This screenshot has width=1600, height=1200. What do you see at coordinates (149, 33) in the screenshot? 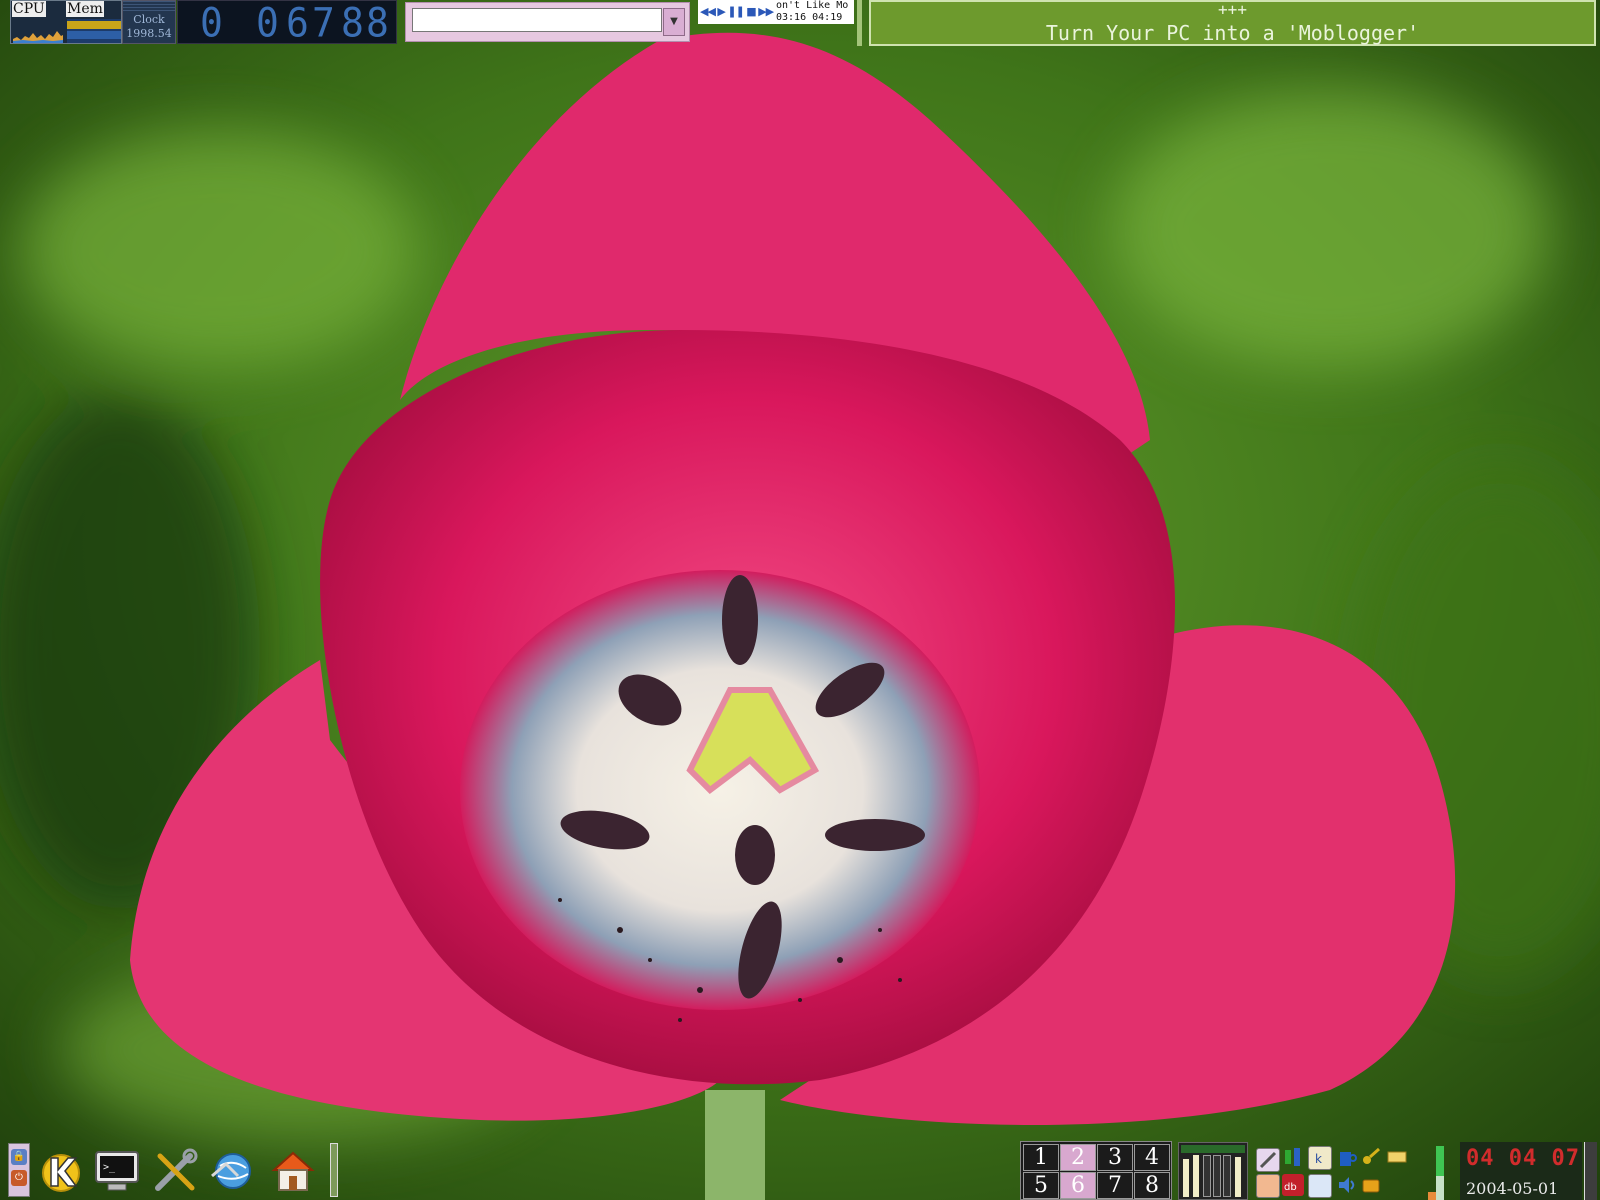
I see `clock-widget-value: 1998.54` at bounding box center [149, 33].